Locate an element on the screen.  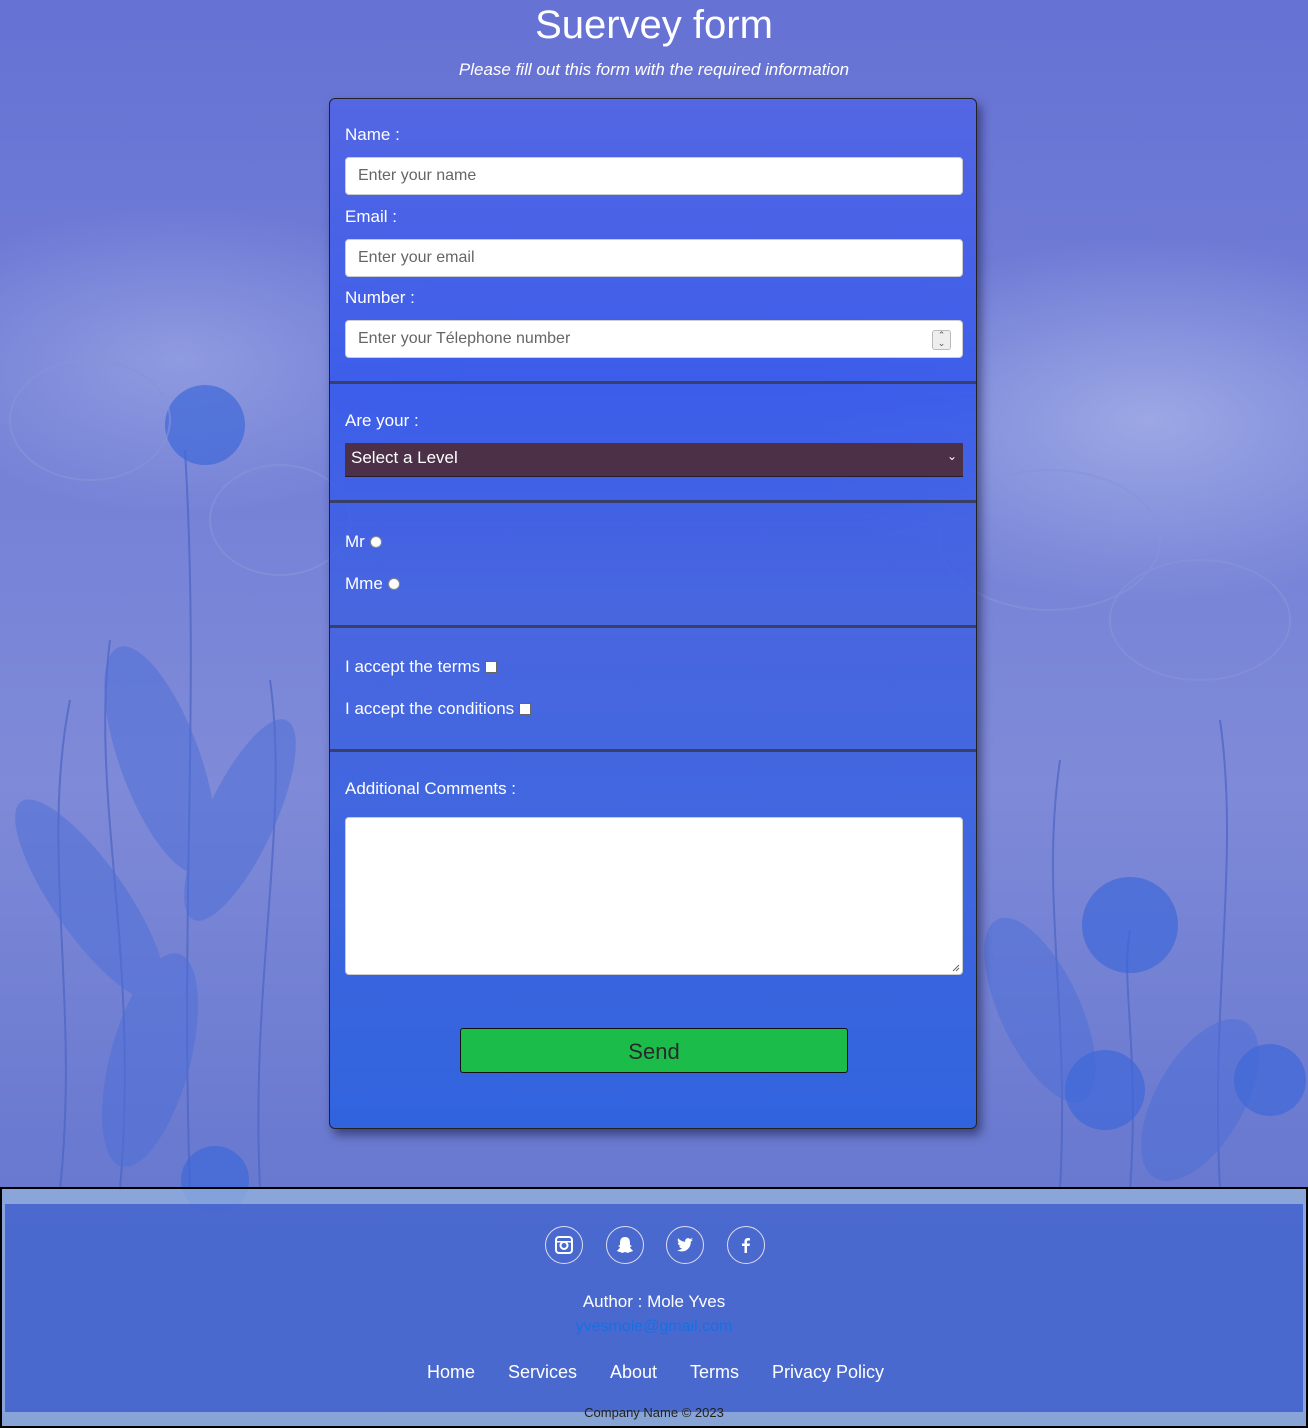
number-field: ⌃⌄ is located at coordinates (654, 339).